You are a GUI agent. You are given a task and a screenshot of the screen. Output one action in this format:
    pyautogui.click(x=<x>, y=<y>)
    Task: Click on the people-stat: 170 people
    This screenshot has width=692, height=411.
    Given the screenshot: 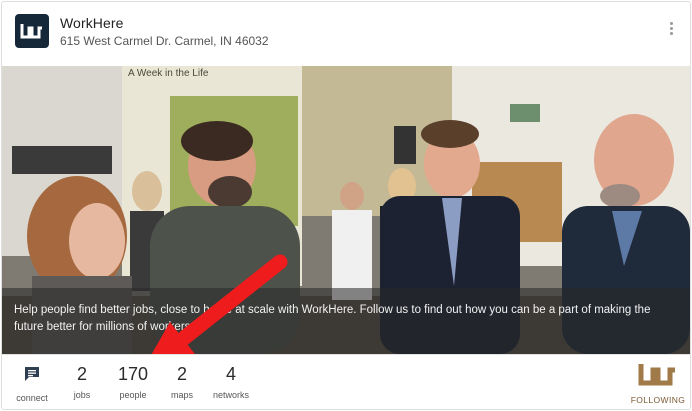 What is the action you would take?
    pyautogui.click(x=133, y=381)
    